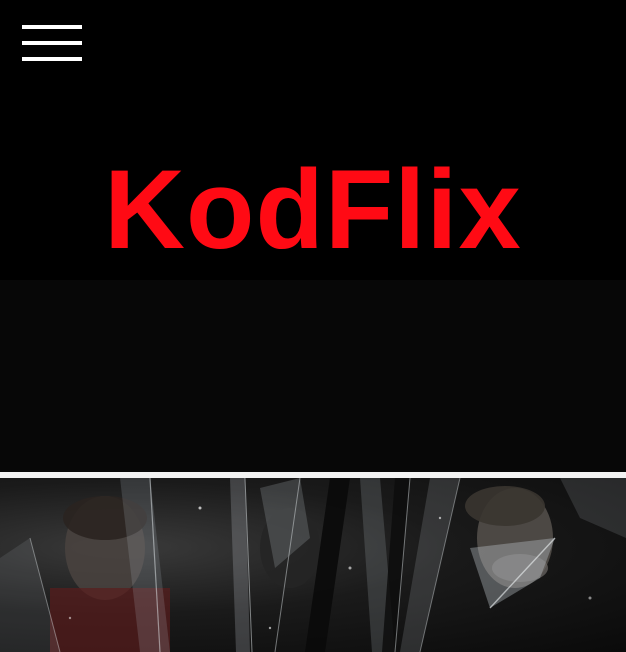 The height and width of the screenshot is (652, 626). I want to click on hamburger-menu-icon, so click(52, 44).